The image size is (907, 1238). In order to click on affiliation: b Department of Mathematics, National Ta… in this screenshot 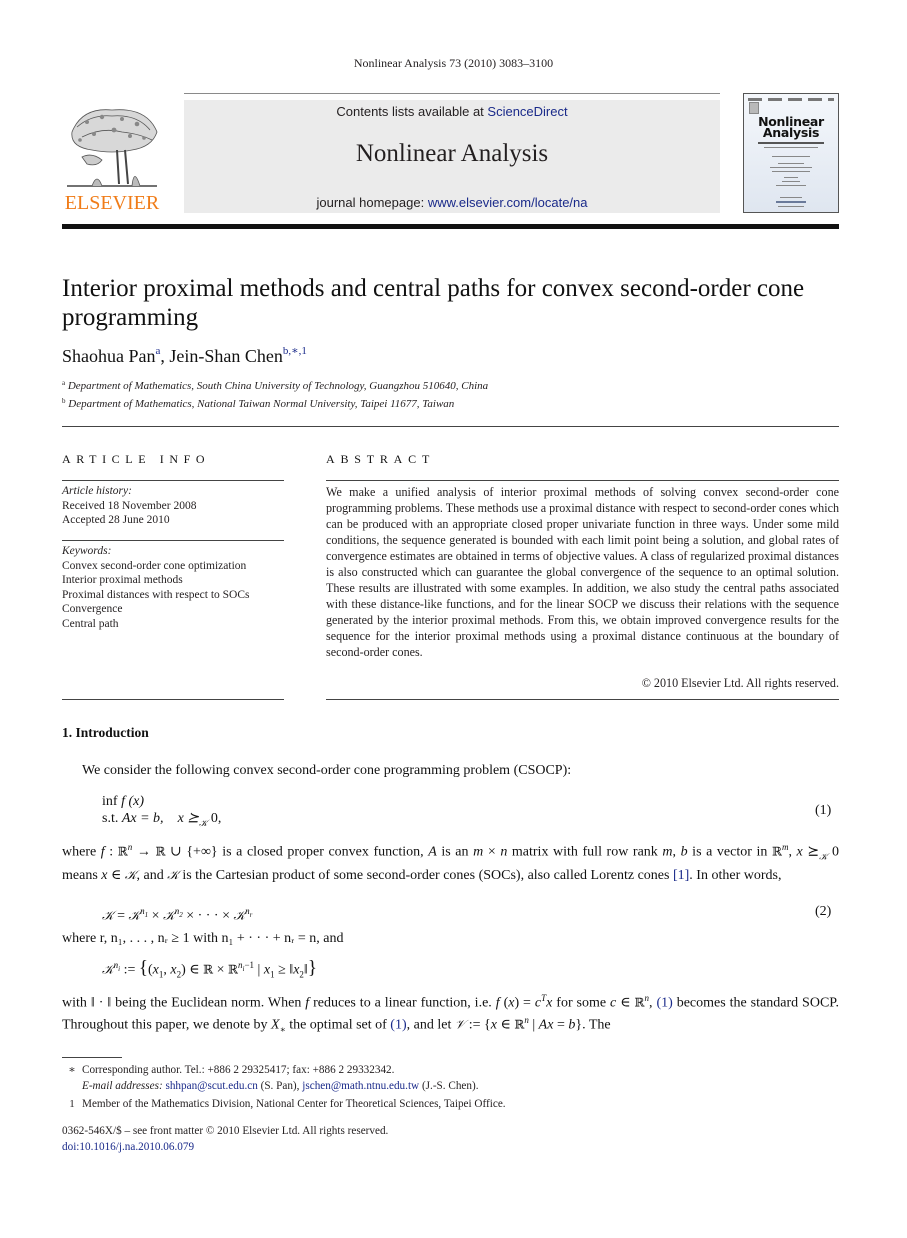, I will do `click(258, 403)`.